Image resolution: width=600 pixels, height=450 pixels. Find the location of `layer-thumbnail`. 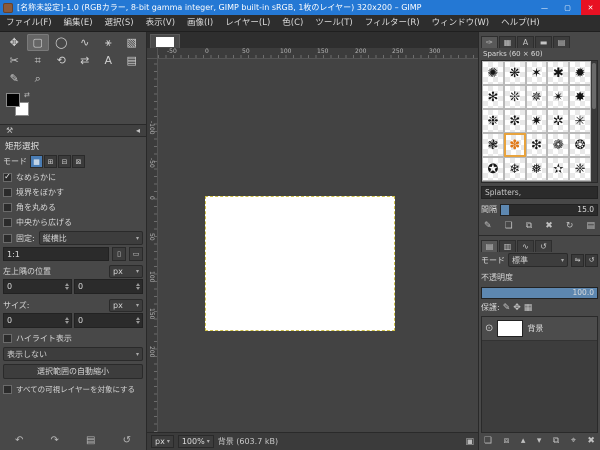

layer-thumbnail is located at coordinates (510, 328).